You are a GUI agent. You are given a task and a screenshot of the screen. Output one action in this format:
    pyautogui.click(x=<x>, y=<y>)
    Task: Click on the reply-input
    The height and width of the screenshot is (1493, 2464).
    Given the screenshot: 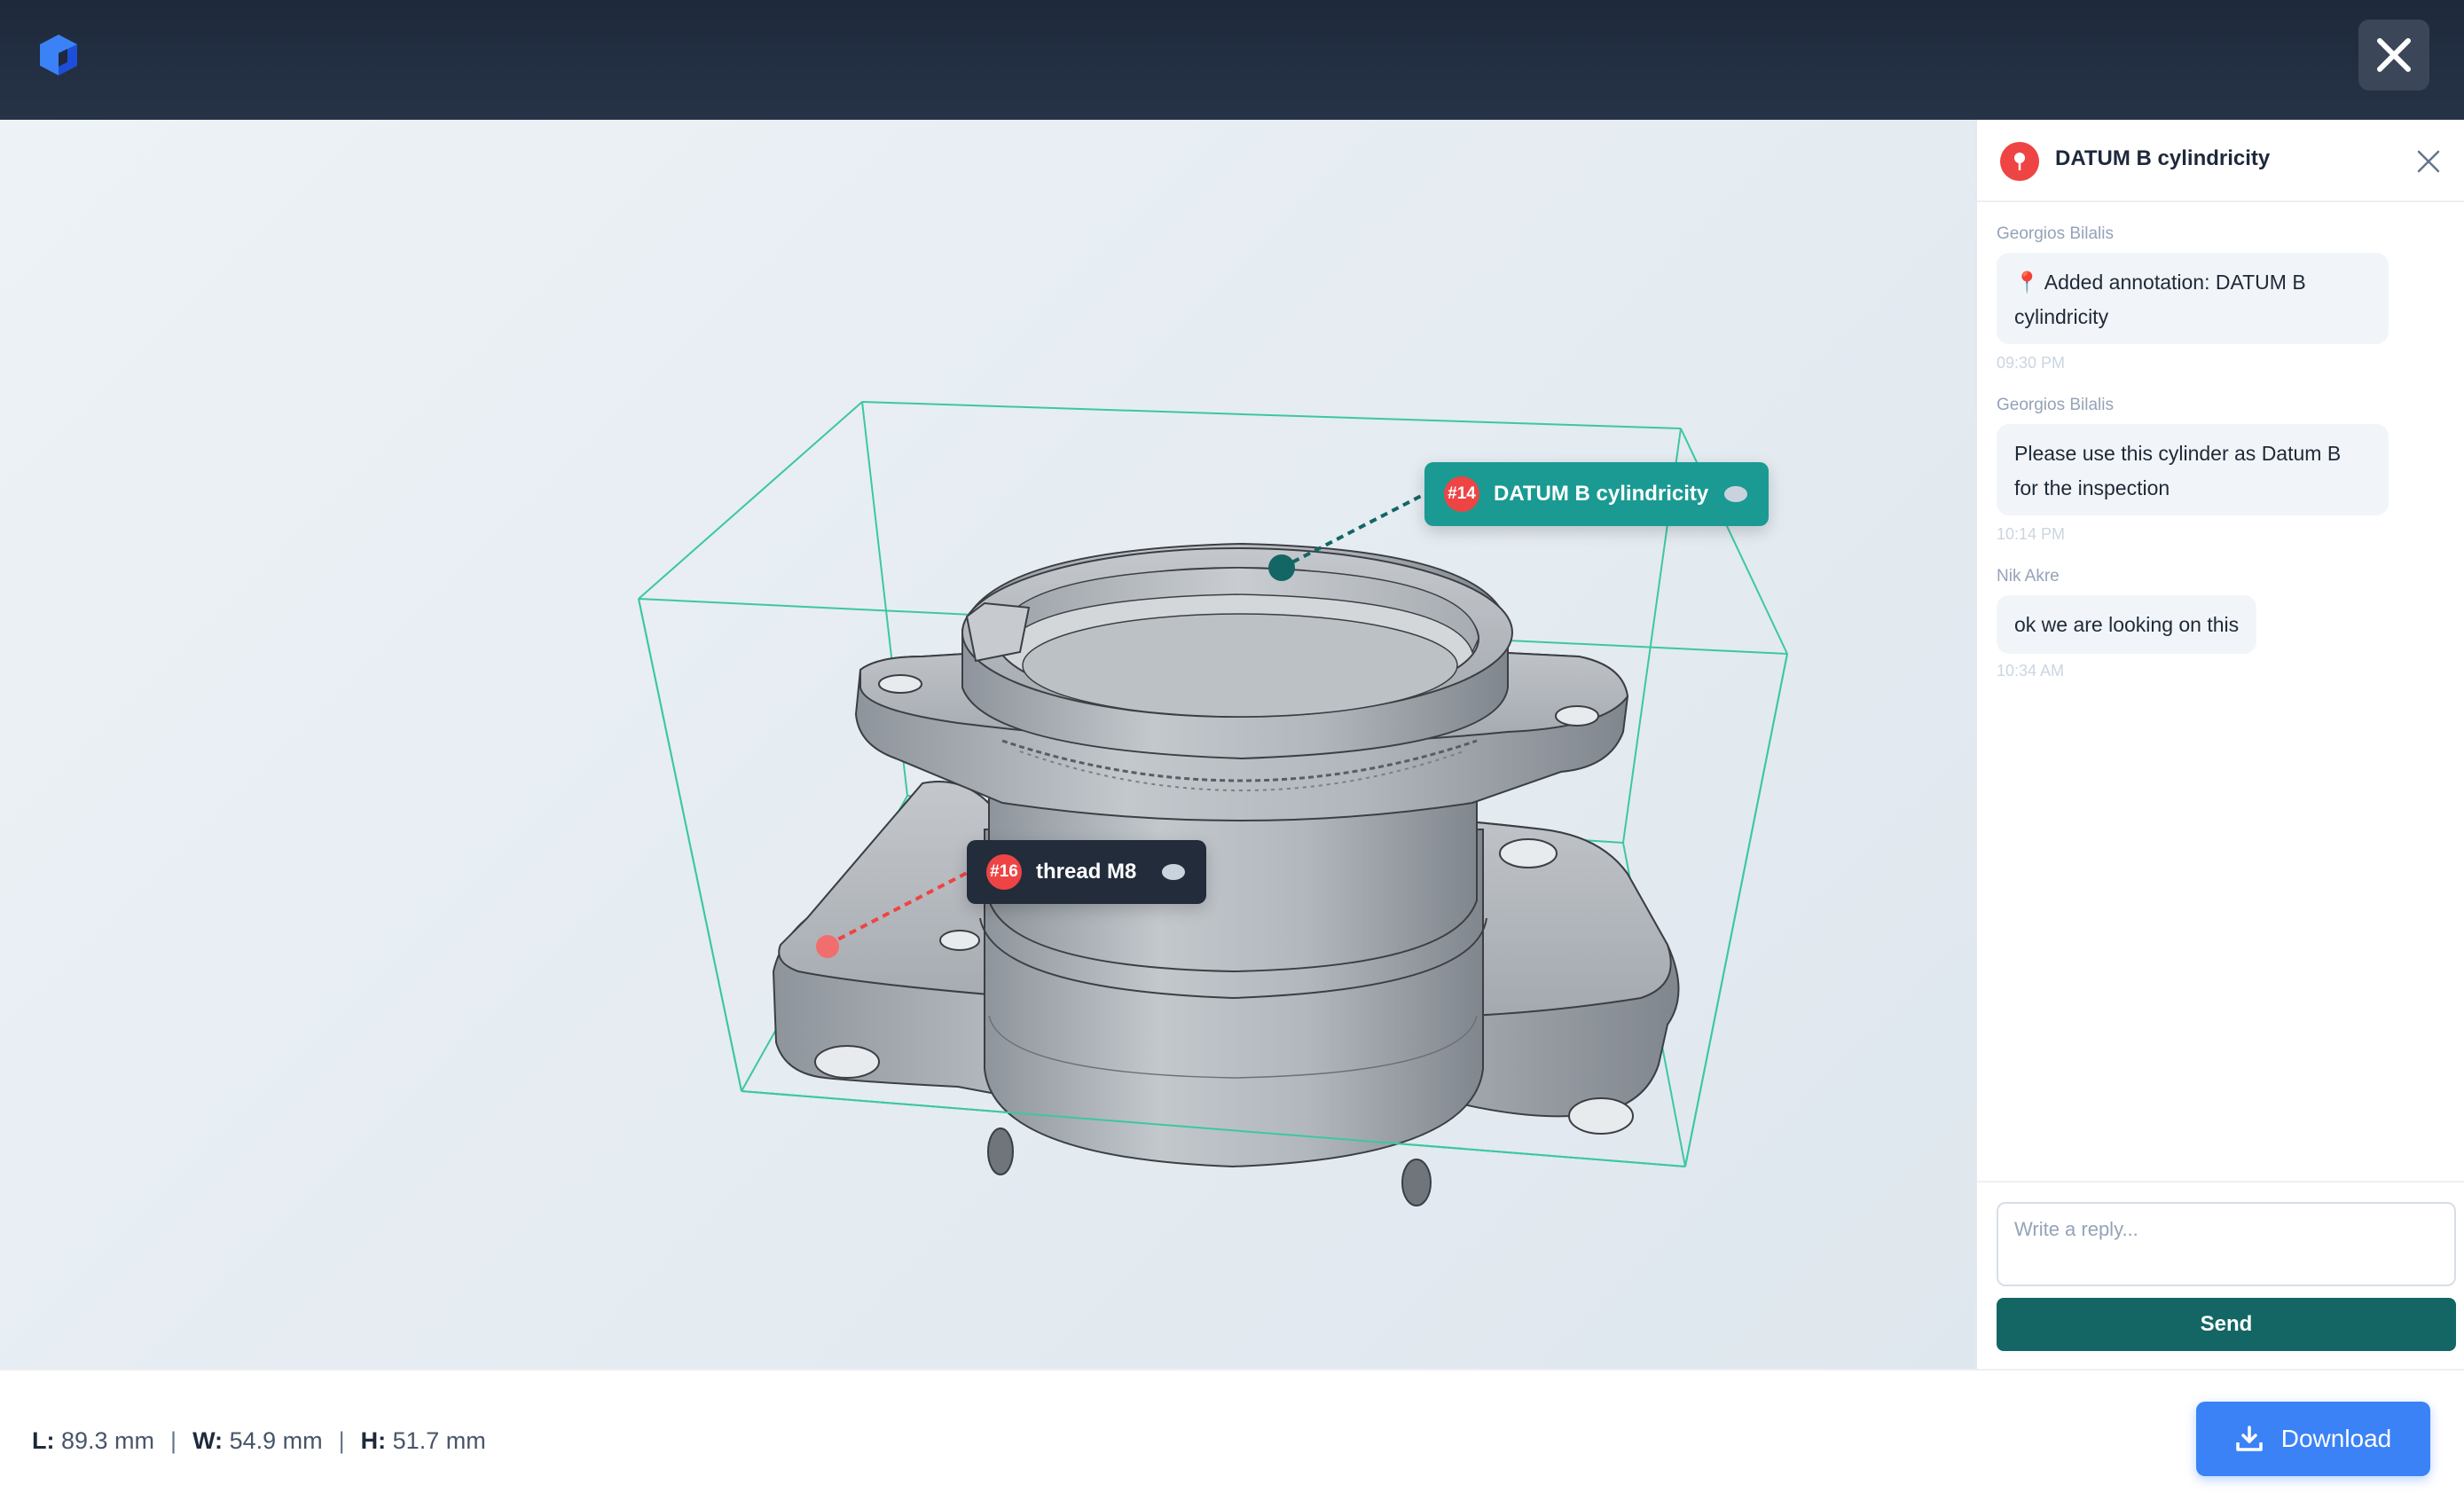 What is the action you would take?
    pyautogui.click(x=2226, y=1244)
    